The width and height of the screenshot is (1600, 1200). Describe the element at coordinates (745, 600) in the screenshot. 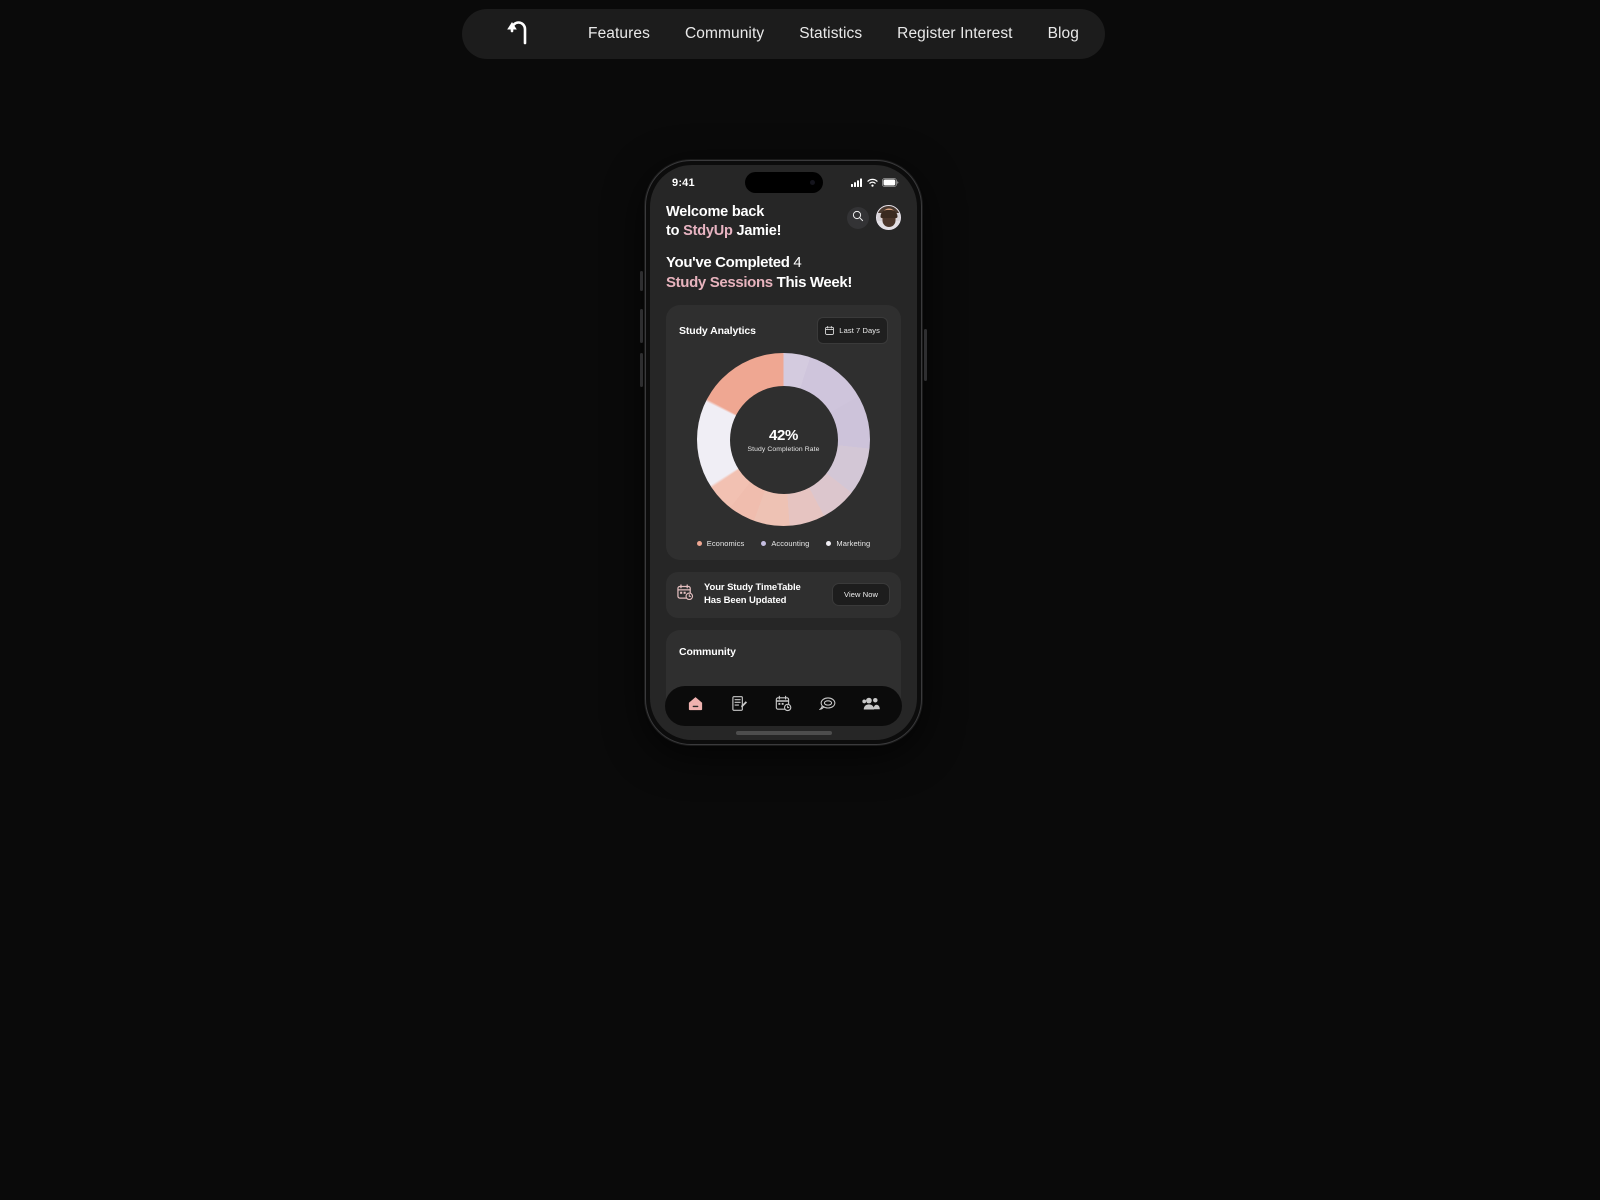

I see `timetable-line-2: Has Been Updated` at that location.